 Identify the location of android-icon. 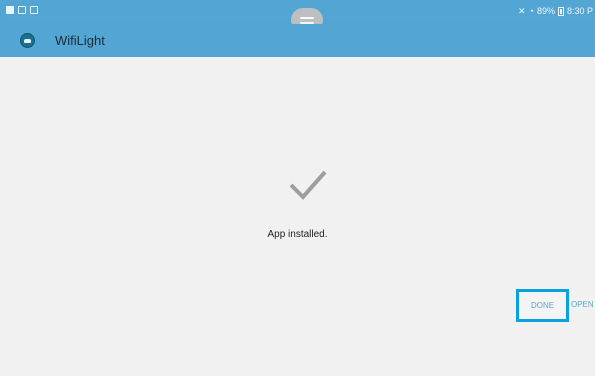
(27, 40).